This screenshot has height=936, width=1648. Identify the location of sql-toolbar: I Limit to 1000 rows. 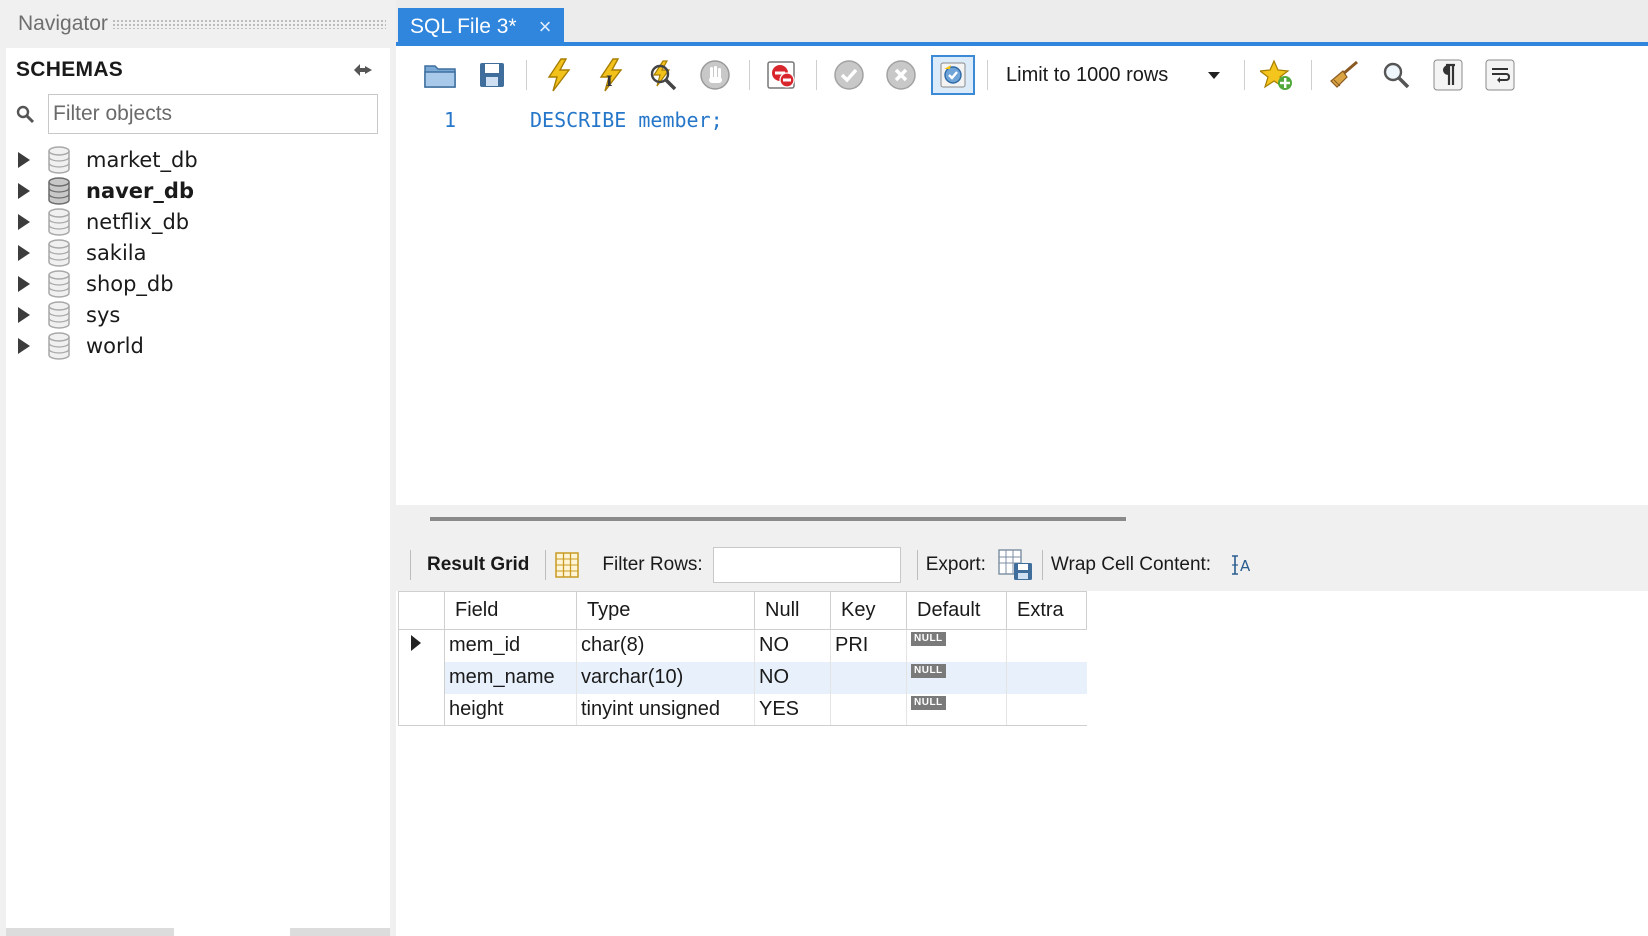
(1022, 75).